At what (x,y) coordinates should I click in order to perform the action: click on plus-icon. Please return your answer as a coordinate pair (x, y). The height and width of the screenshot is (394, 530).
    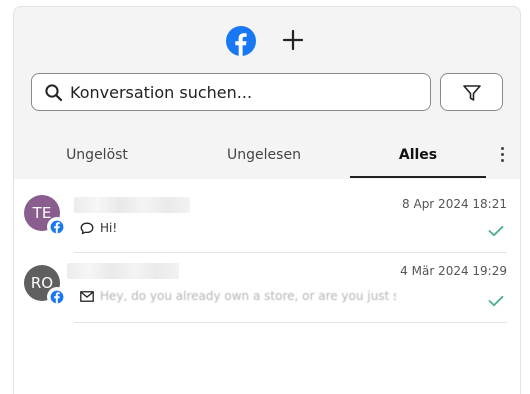
    Looking at the image, I should click on (293, 40).